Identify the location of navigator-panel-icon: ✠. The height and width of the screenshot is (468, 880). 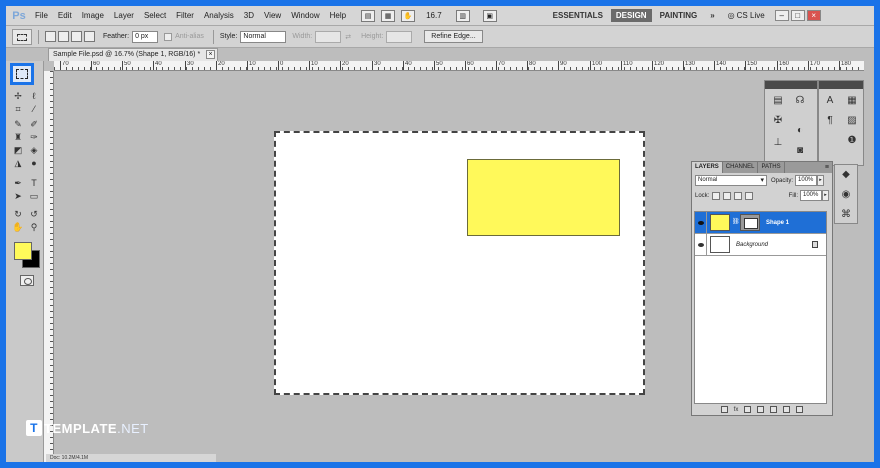
(778, 121).